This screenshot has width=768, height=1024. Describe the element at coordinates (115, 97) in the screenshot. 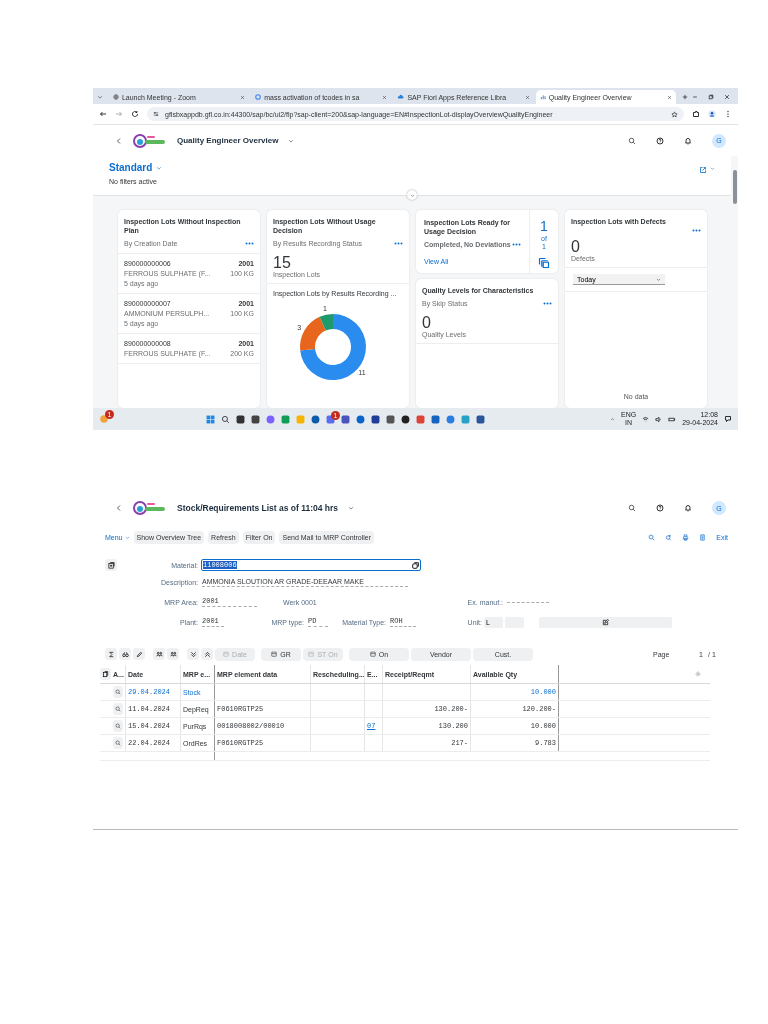

I see `globe-icon` at that location.